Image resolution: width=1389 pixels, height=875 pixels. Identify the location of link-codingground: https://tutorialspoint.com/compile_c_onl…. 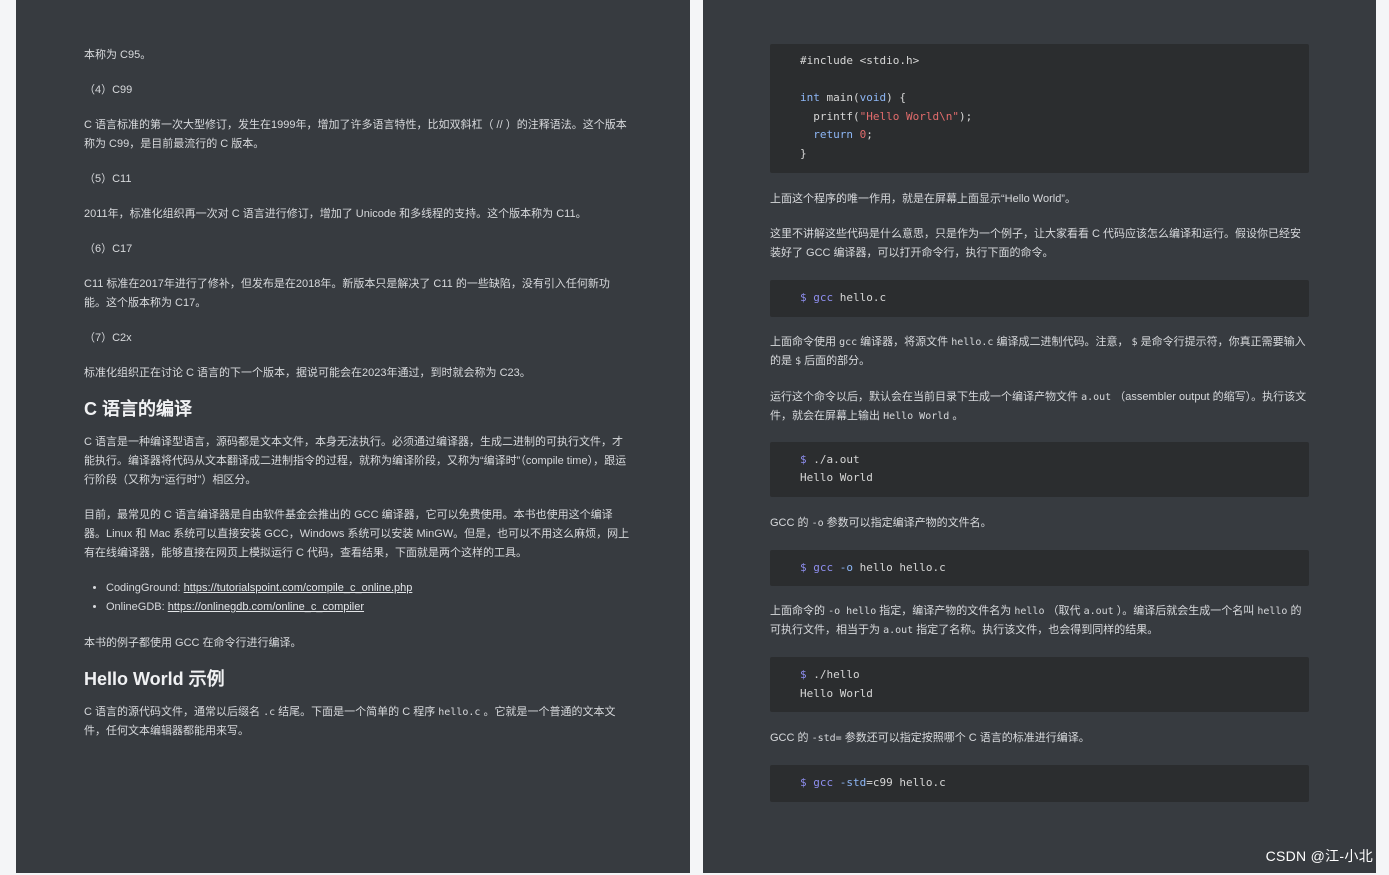
(298, 588).